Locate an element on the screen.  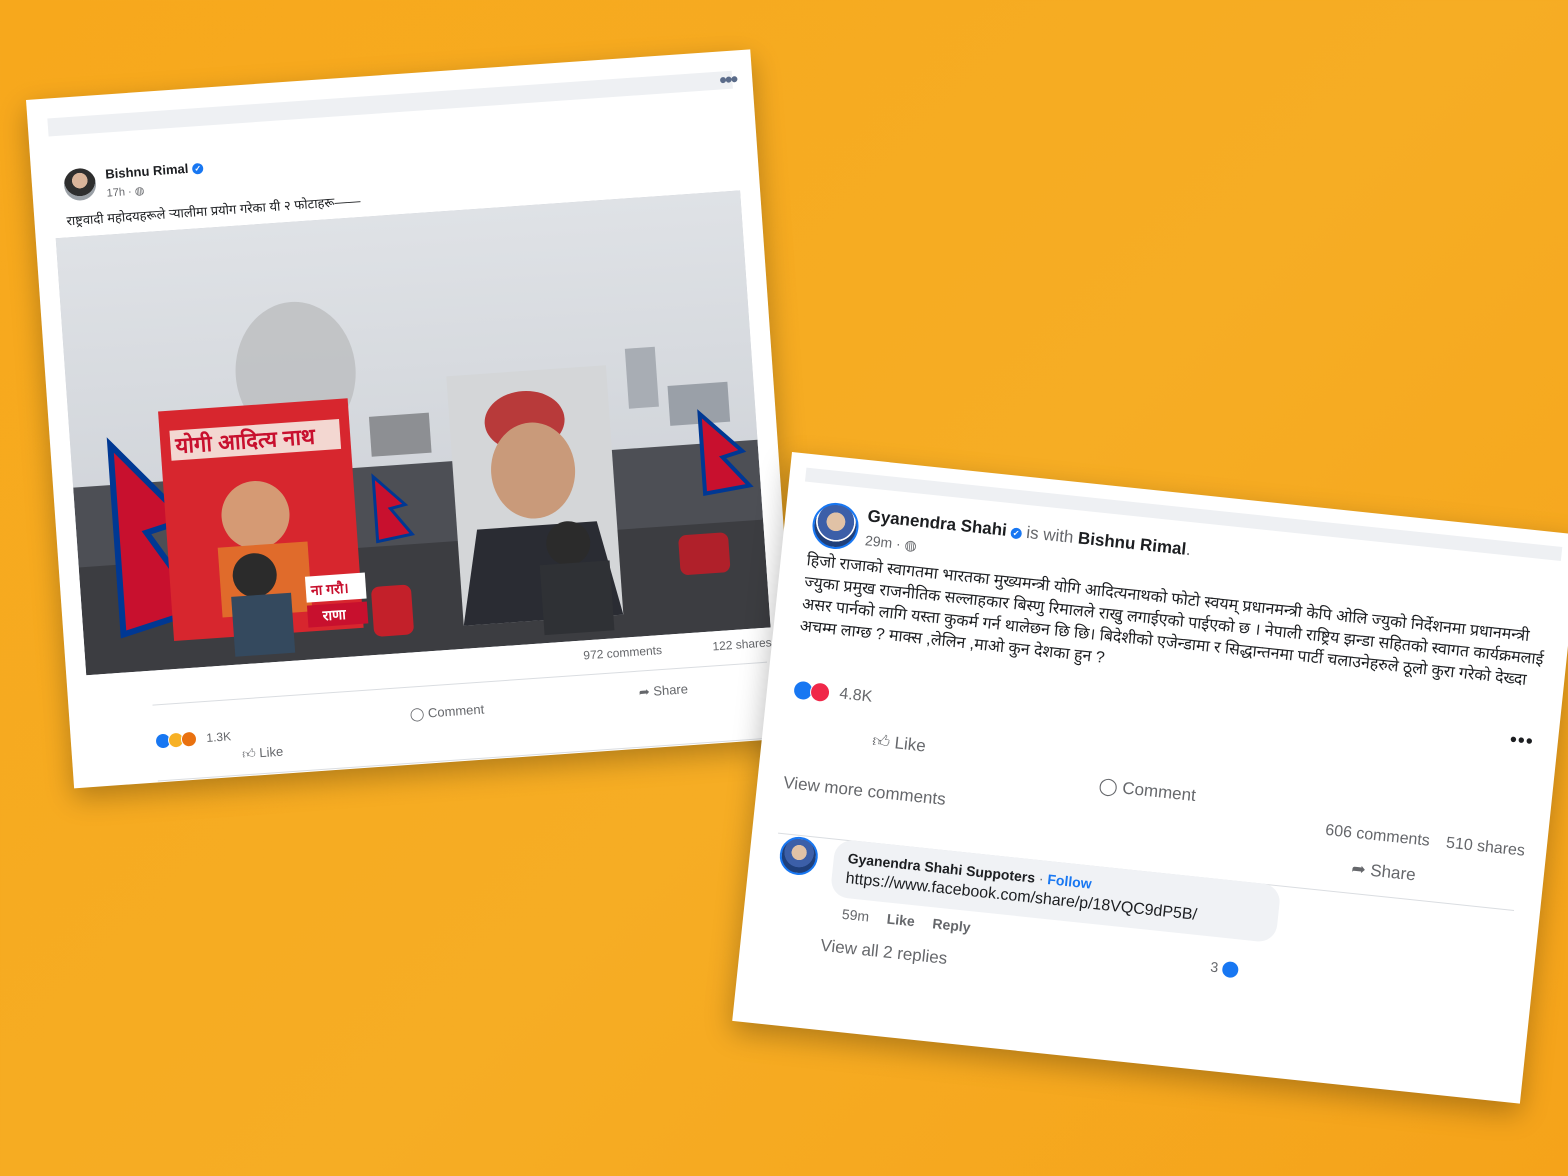
reaction-summary: 1.3K is located at coordinates (192, 738).